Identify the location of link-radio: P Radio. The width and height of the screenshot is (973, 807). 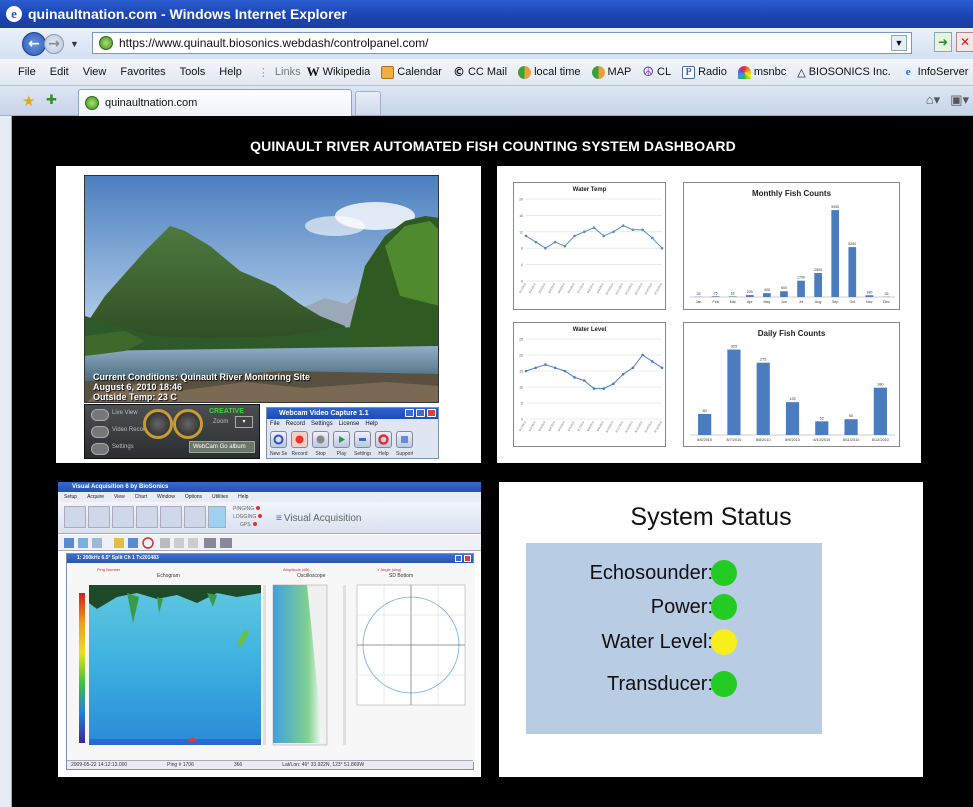
(704, 72).